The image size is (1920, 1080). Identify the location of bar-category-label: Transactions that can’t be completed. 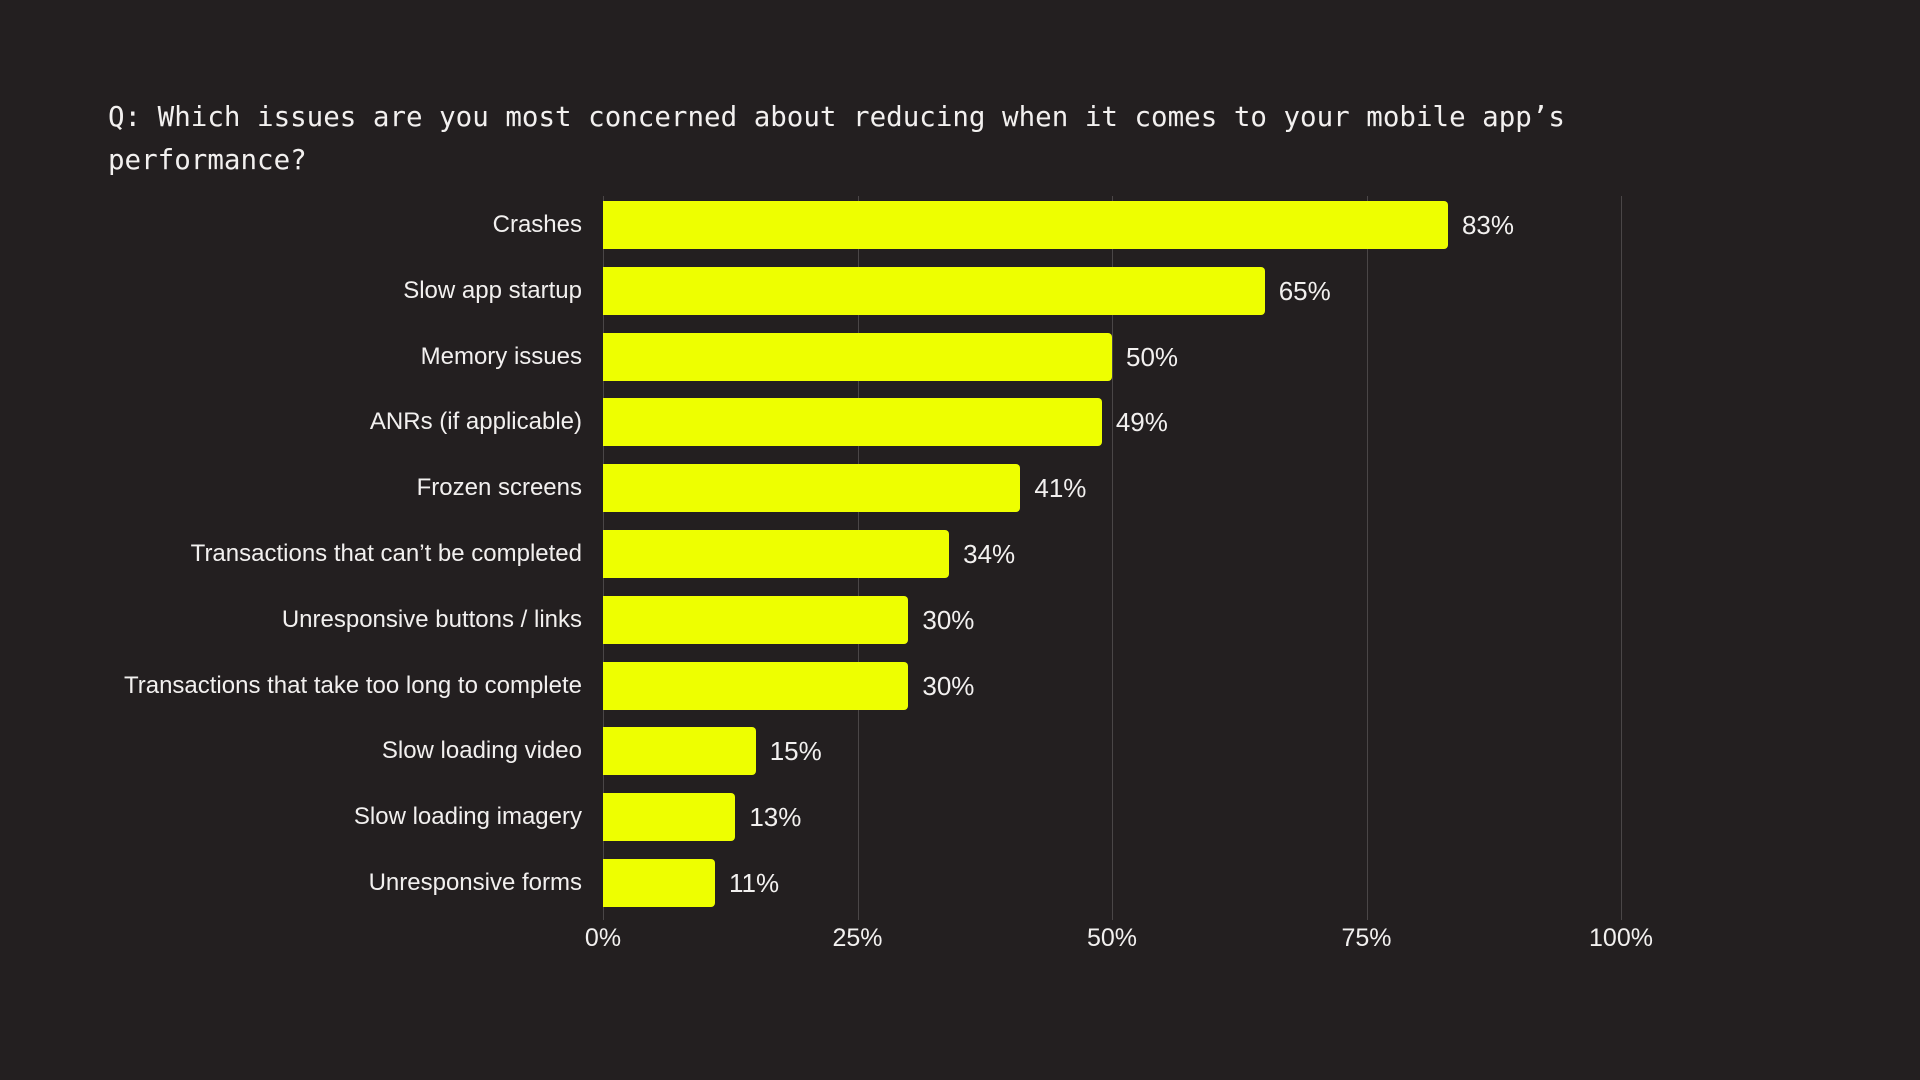
(386, 553).